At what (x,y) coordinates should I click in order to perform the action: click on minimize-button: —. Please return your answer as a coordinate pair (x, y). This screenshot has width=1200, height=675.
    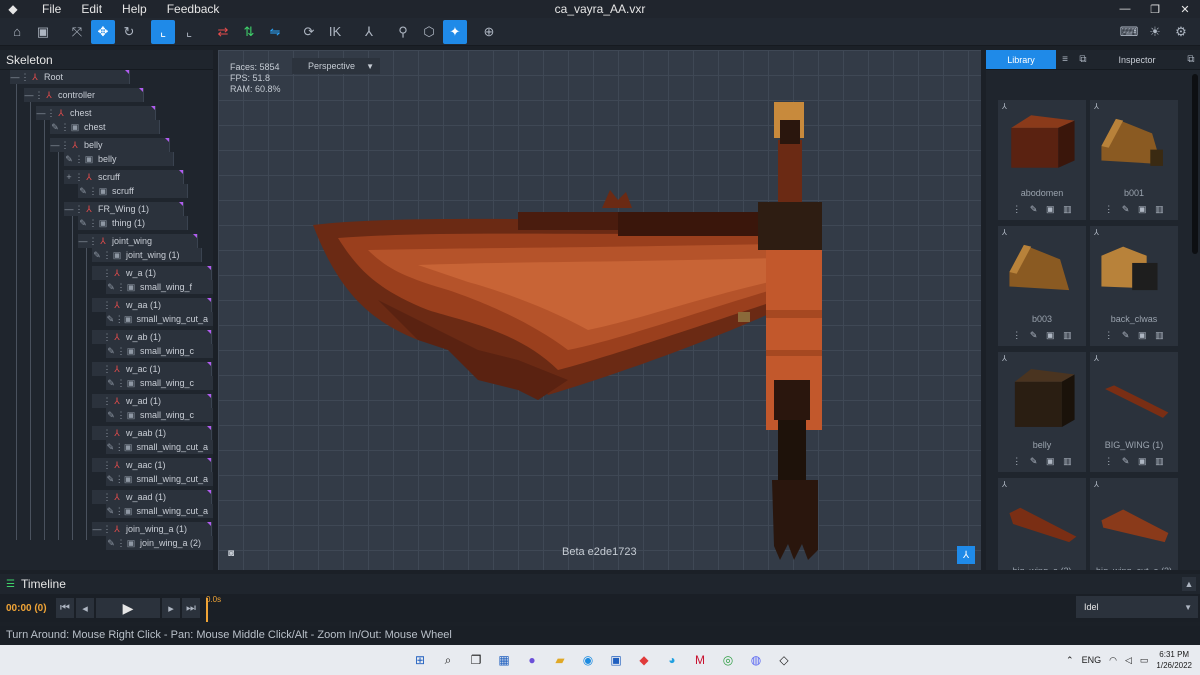
    Looking at the image, I should click on (1125, 9).